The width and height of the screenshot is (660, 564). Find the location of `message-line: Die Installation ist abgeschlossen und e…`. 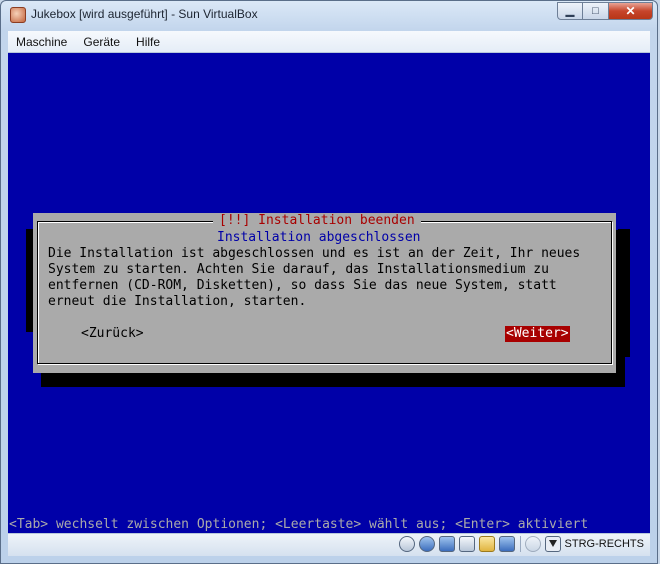

message-line: Die Installation ist abgeschlossen und e… is located at coordinates (314, 253).